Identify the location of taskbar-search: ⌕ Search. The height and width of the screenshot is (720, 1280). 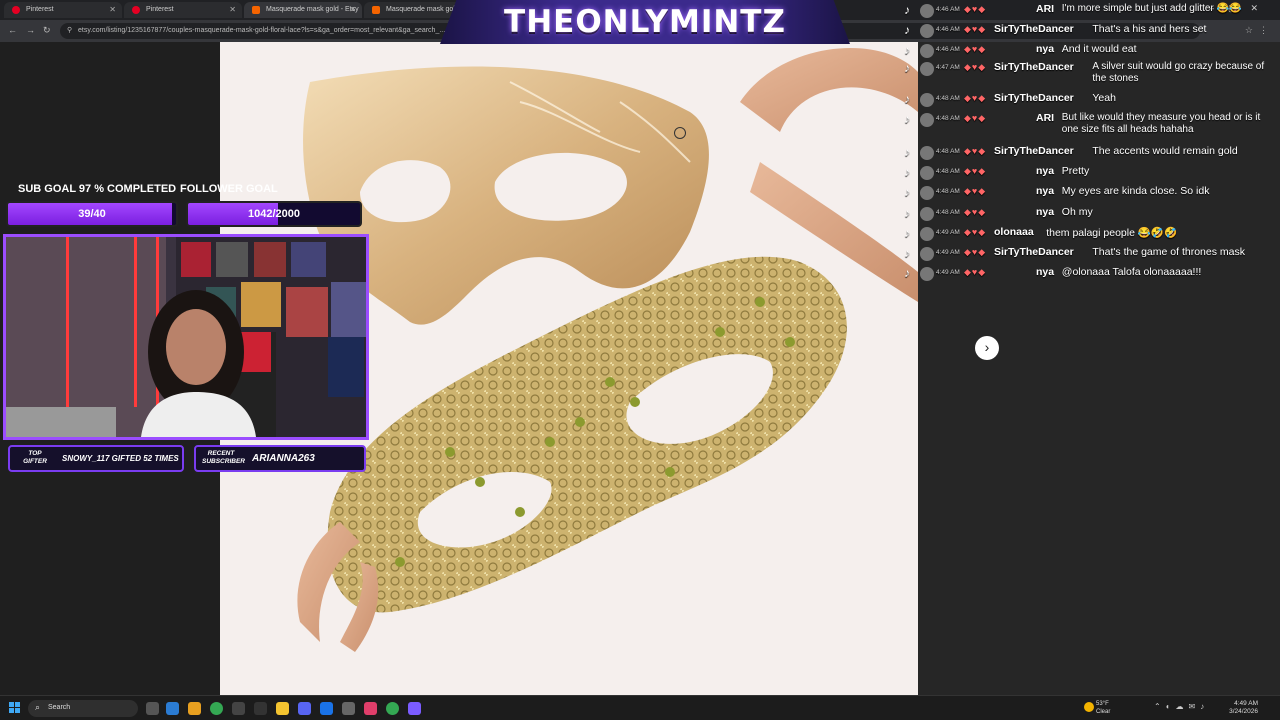
(83, 708).